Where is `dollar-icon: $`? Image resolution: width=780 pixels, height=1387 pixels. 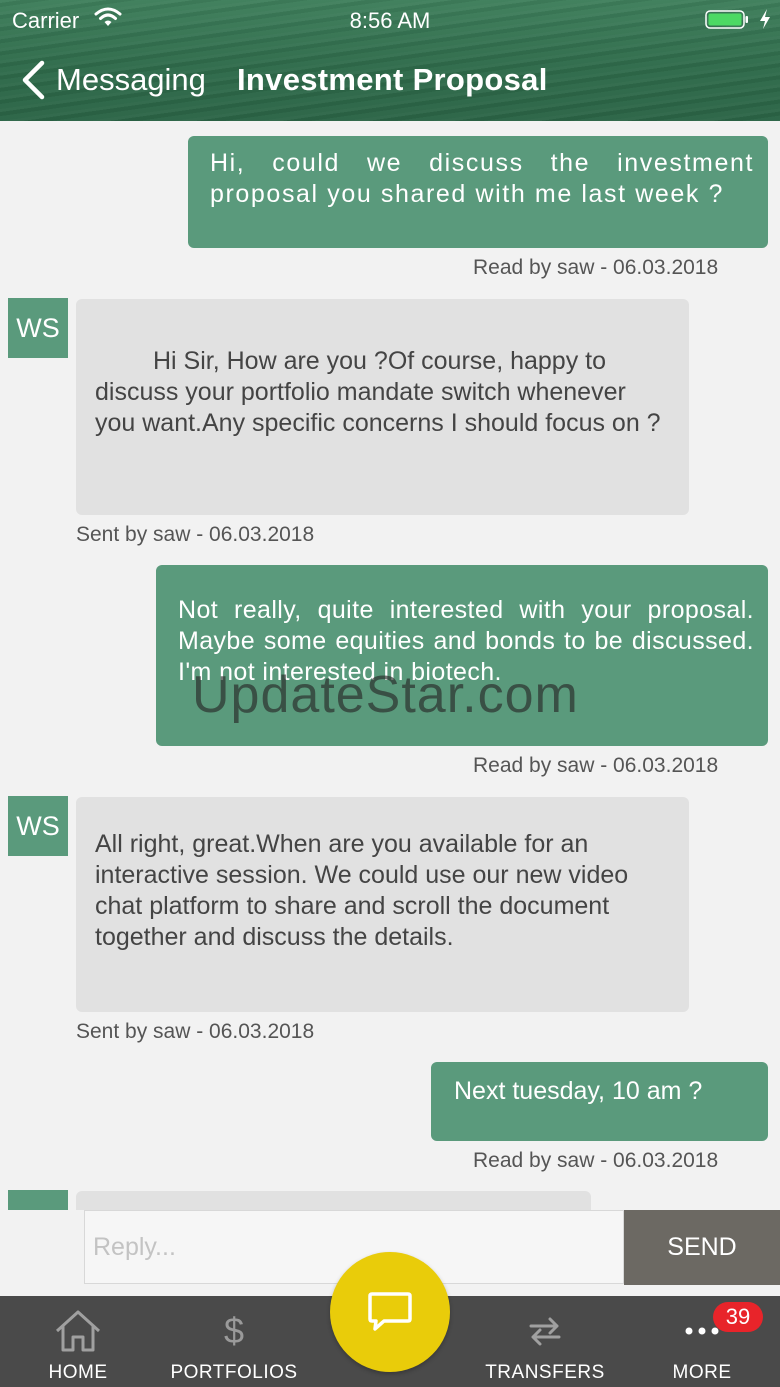 dollar-icon: $ is located at coordinates (234, 1330).